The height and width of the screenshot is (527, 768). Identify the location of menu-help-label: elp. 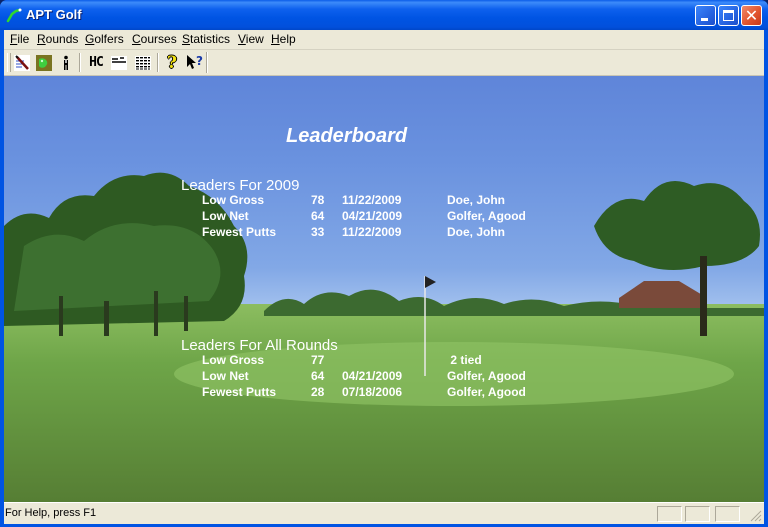
(287, 39).